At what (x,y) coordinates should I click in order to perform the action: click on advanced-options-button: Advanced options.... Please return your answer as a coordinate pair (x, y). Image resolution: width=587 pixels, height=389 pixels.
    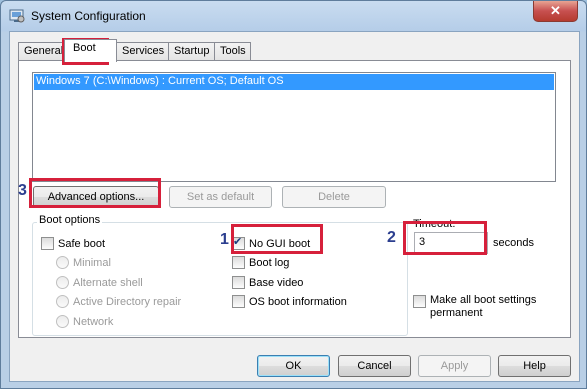
    Looking at the image, I should click on (96, 197).